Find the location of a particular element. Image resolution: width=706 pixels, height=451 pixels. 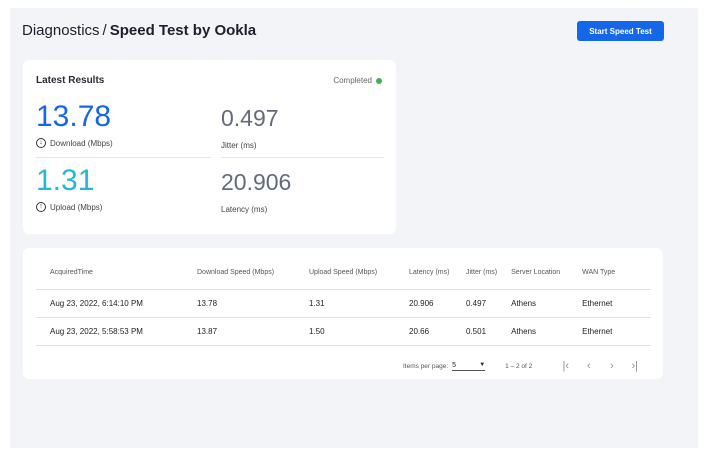

jitter-cell: 0.501 is located at coordinates (475, 331).